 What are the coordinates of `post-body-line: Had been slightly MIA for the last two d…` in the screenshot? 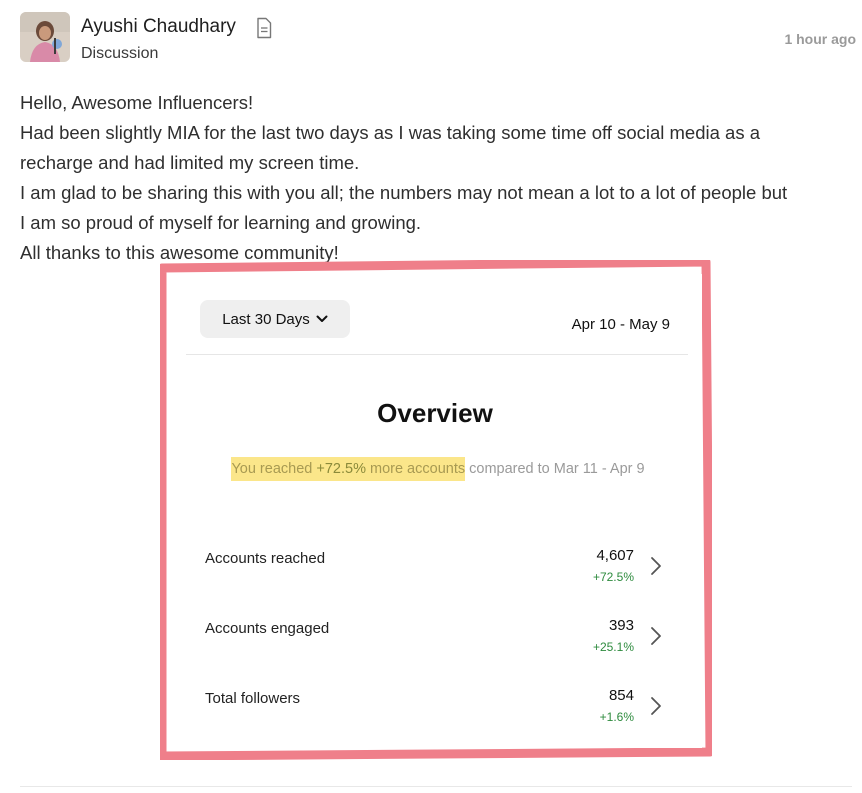 It's located at (390, 132).